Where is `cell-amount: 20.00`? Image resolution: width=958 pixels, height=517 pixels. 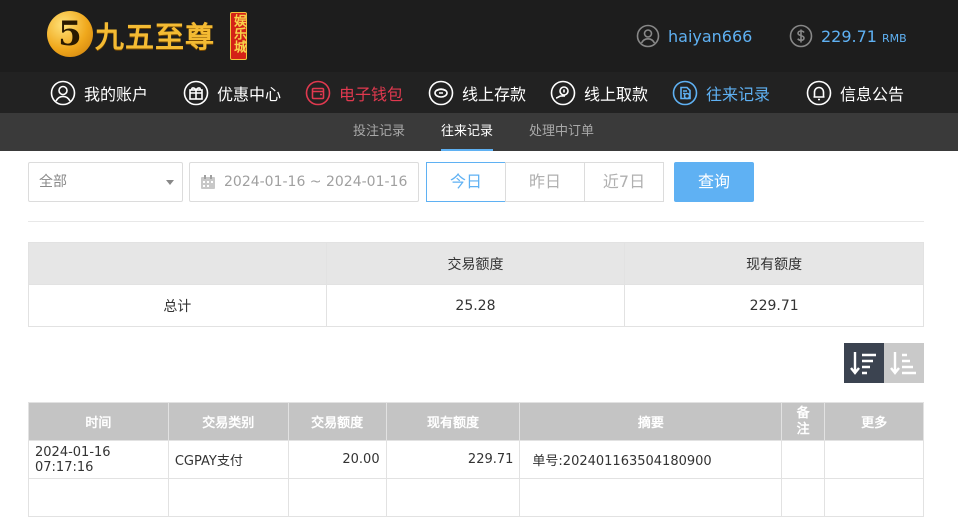
cell-amount: 20.00 is located at coordinates (337, 459).